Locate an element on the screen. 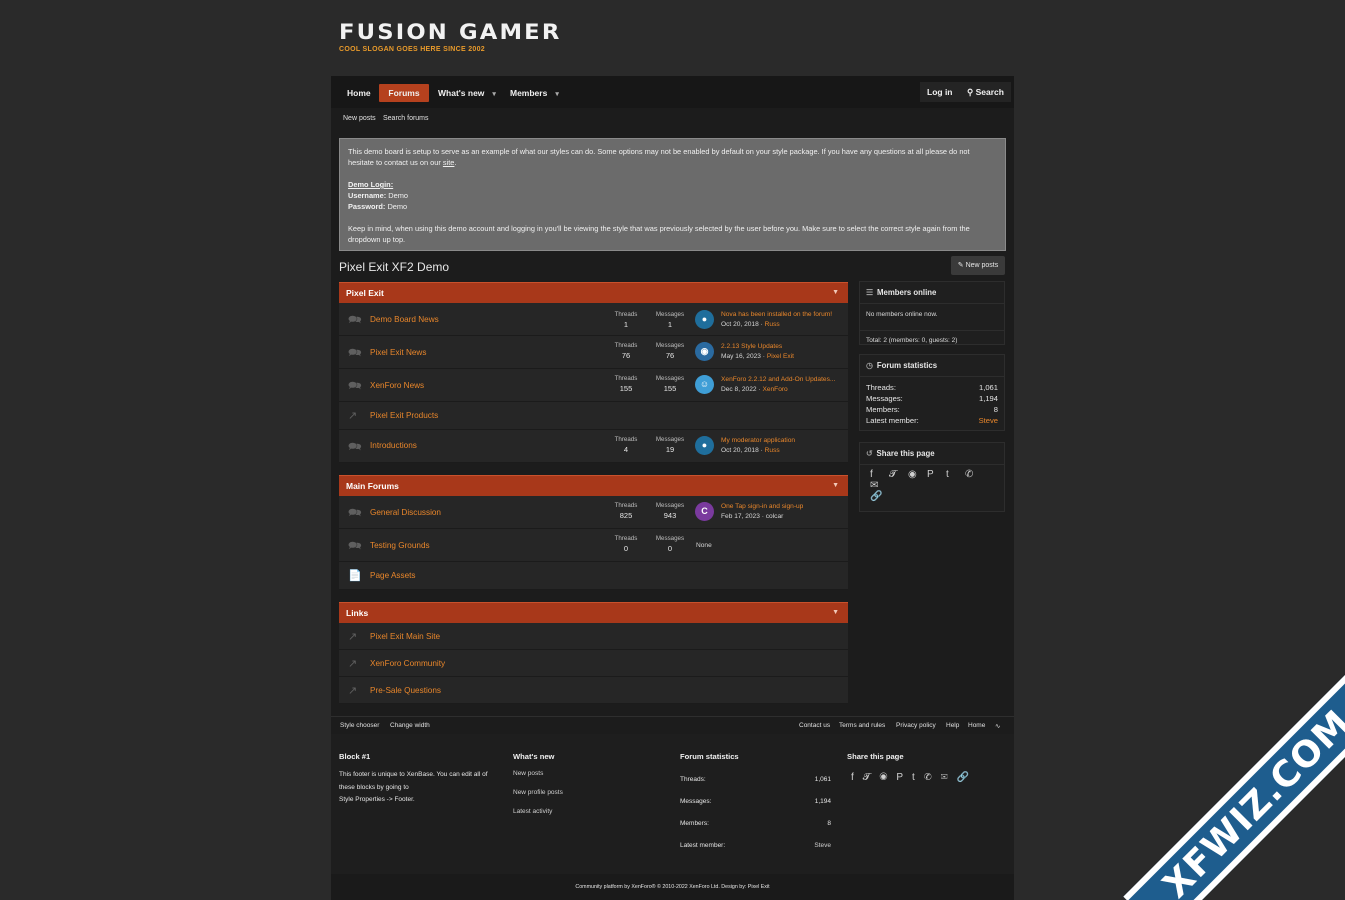 The width and height of the screenshot is (1345, 900). notice-site-link: site is located at coordinates (449, 162).